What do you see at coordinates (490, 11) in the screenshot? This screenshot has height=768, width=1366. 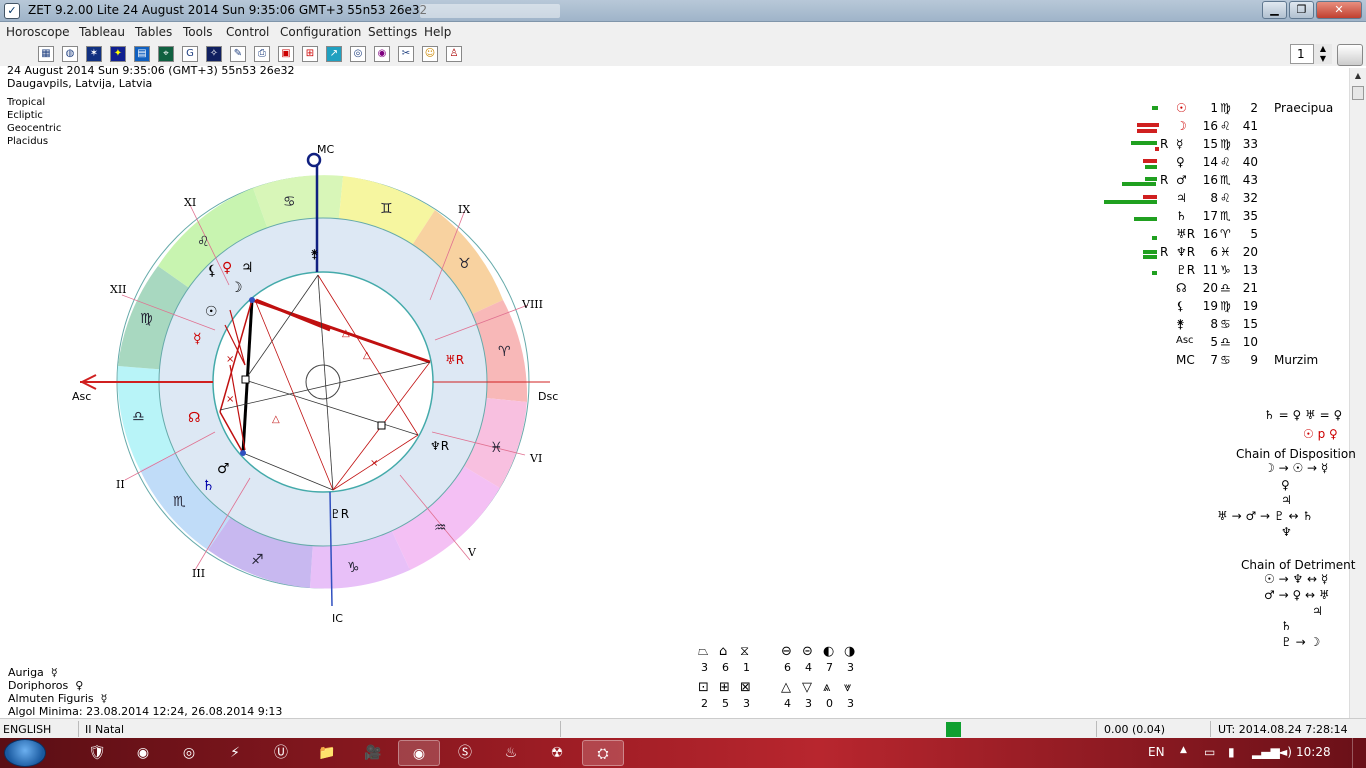 I see `title-blurred-area` at bounding box center [490, 11].